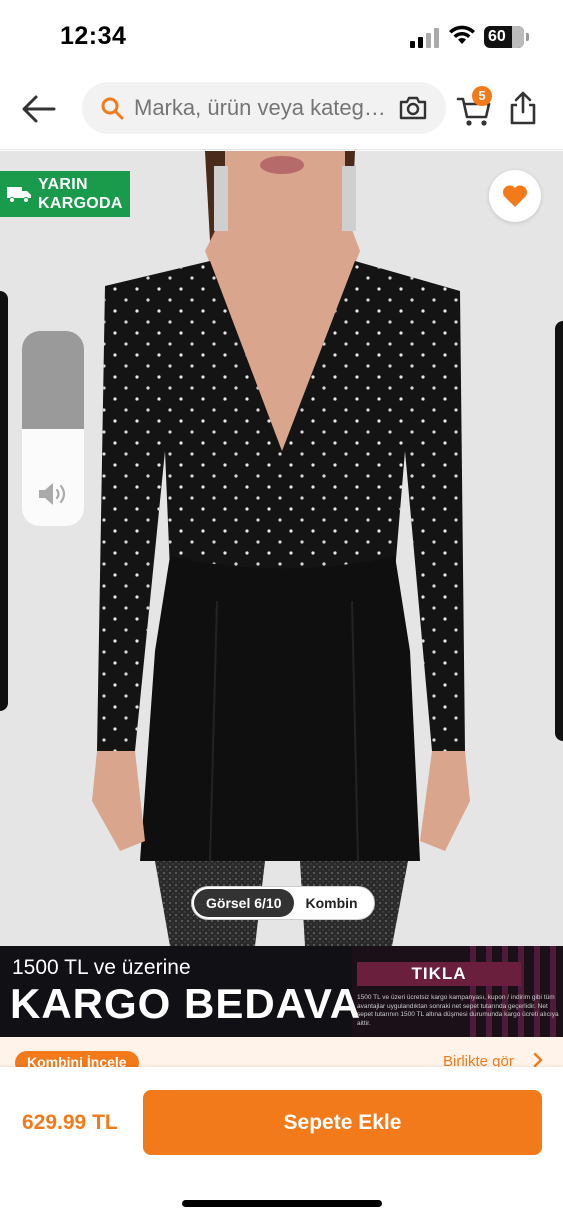 The image size is (563, 1219). What do you see at coordinates (424, 38) in the screenshot?
I see `signal-icon` at bounding box center [424, 38].